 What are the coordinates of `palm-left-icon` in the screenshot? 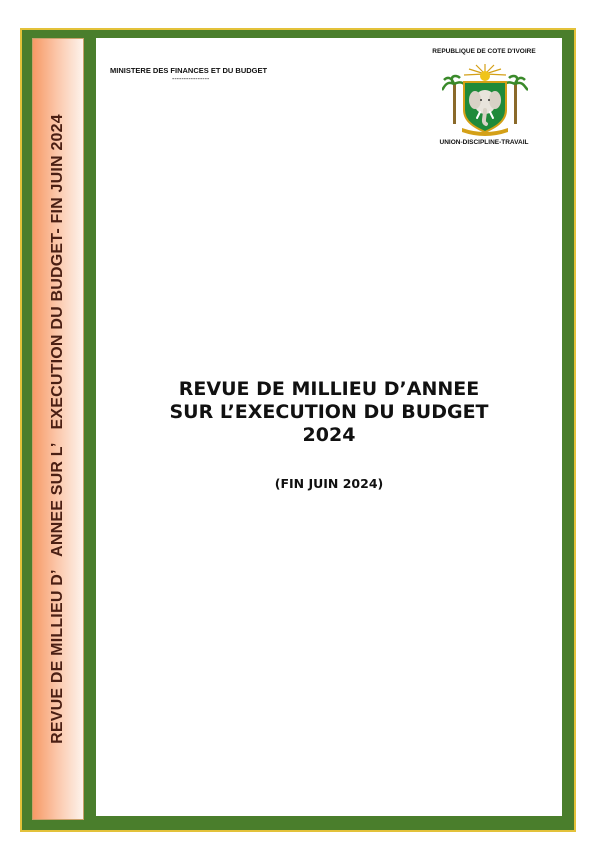 It's located at (455, 99).